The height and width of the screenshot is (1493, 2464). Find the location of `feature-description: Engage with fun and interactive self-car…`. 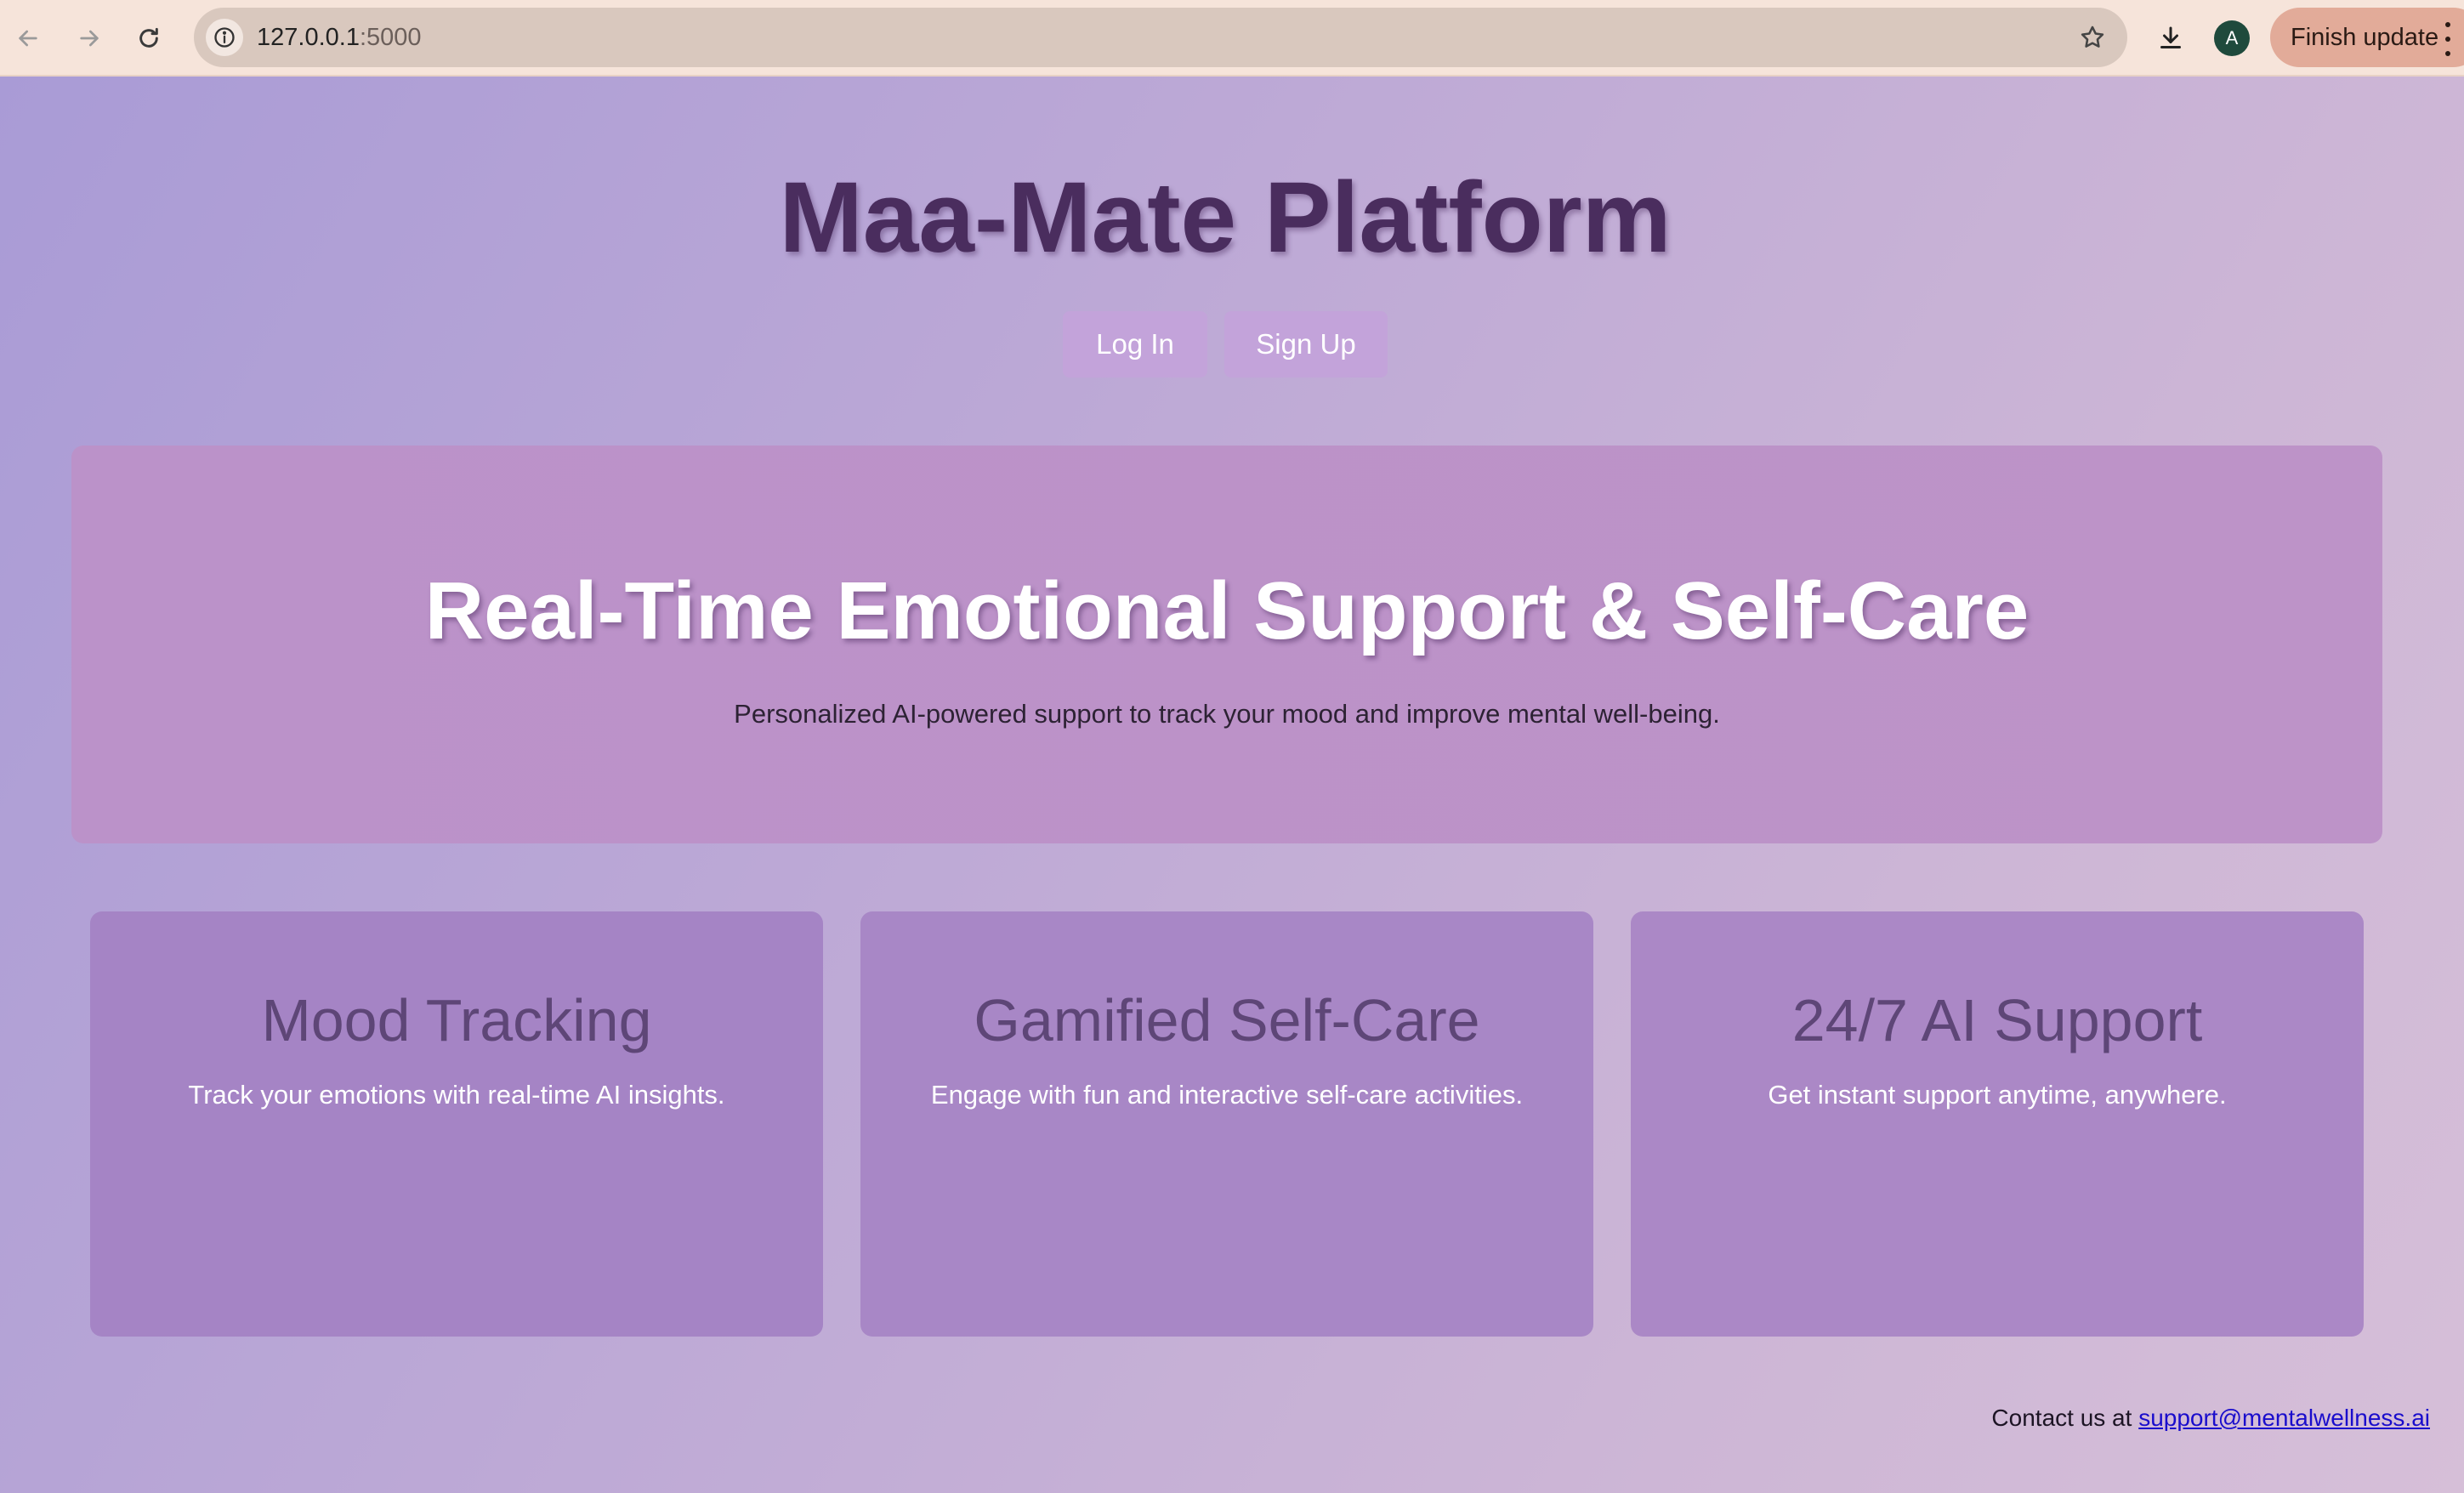

feature-description: Engage with fun and interactive self-car… is located at coordinates (1227, 1095).